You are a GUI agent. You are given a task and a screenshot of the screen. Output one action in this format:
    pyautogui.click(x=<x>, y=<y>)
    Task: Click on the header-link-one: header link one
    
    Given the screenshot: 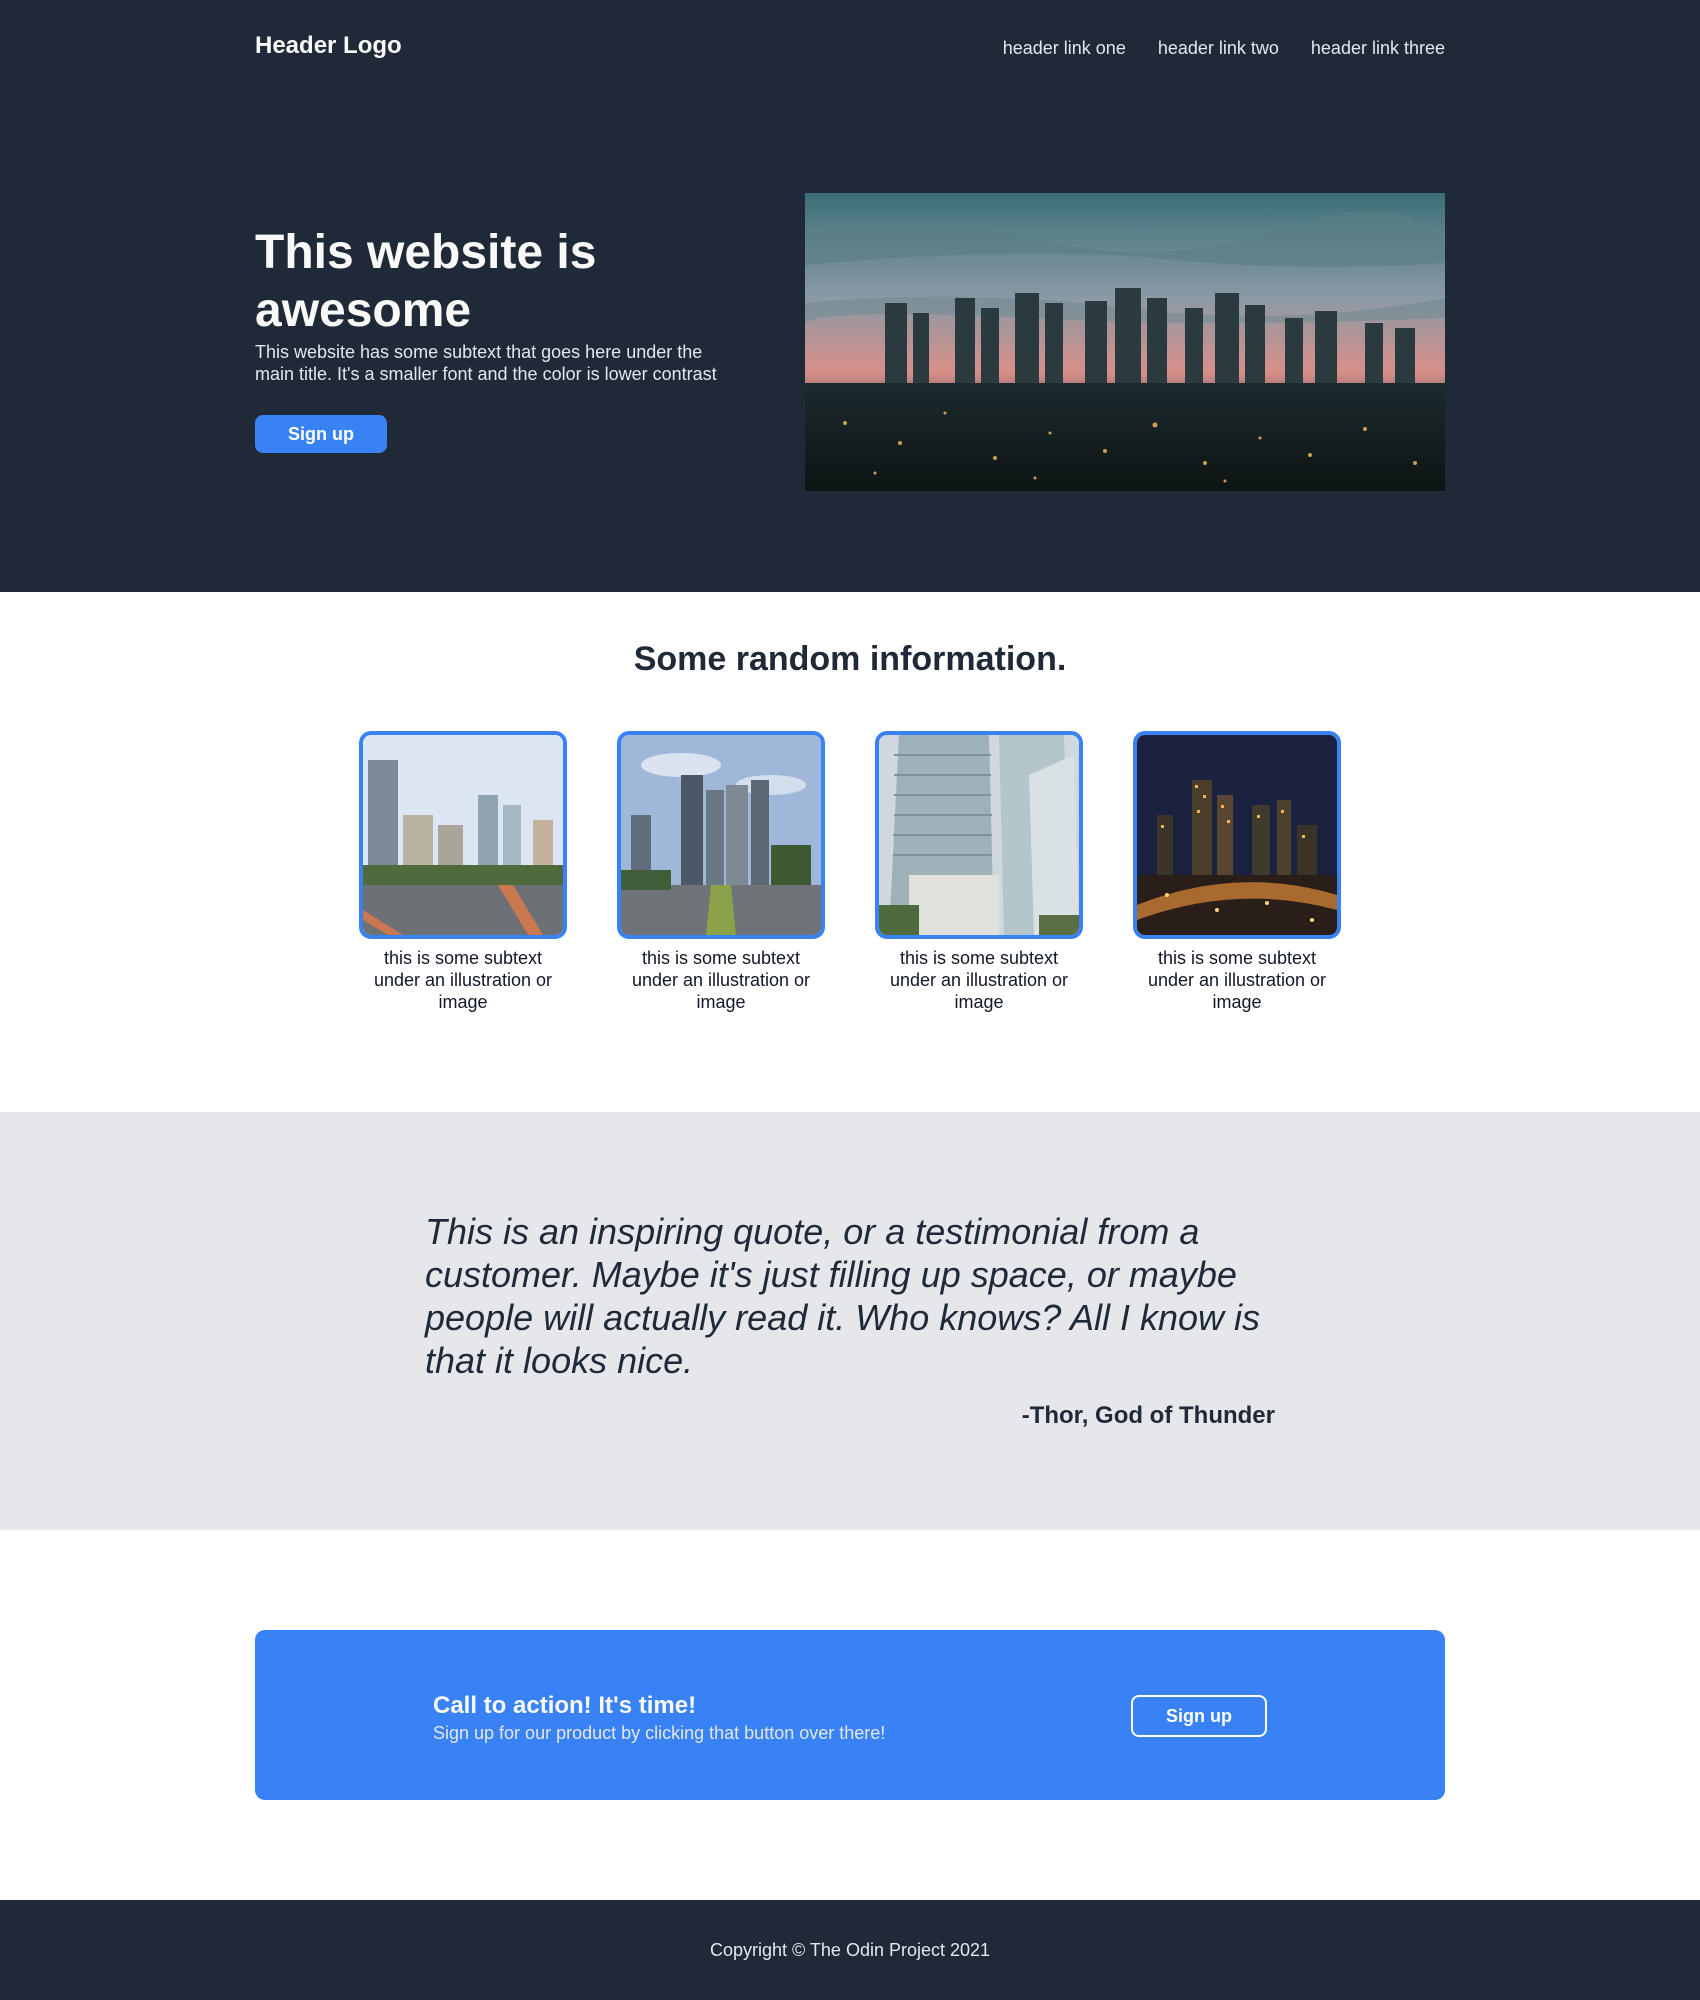 What is the action you would take?
    pyautogui.click(x=1064, y=48)
    